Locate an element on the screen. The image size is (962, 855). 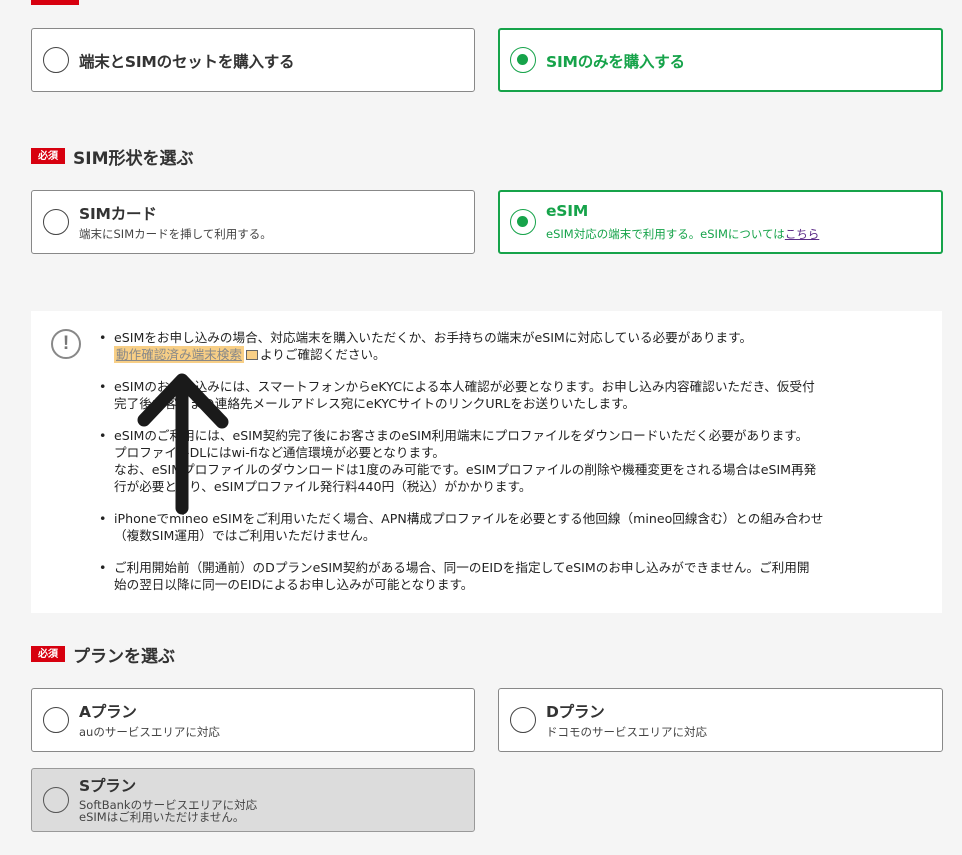
section-title-text: プランを選ぶ is located at coordinates (124, 656).